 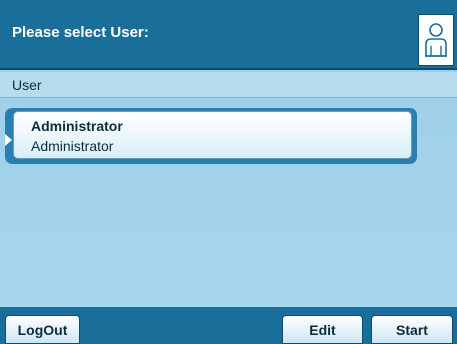 I want to click on user-role: Administrator, so click(x=72, y=146).